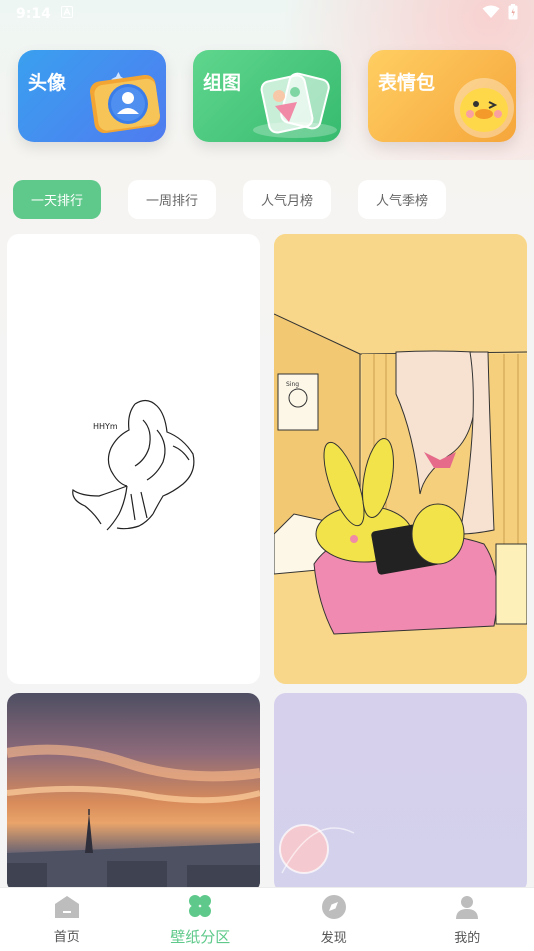 Image resolution: width=534 pixels, height=951 pixels. What do you see at coordinates (47, 83) in the screenshot?
I see `category-label: 头像` at bounding box center [47, 83].